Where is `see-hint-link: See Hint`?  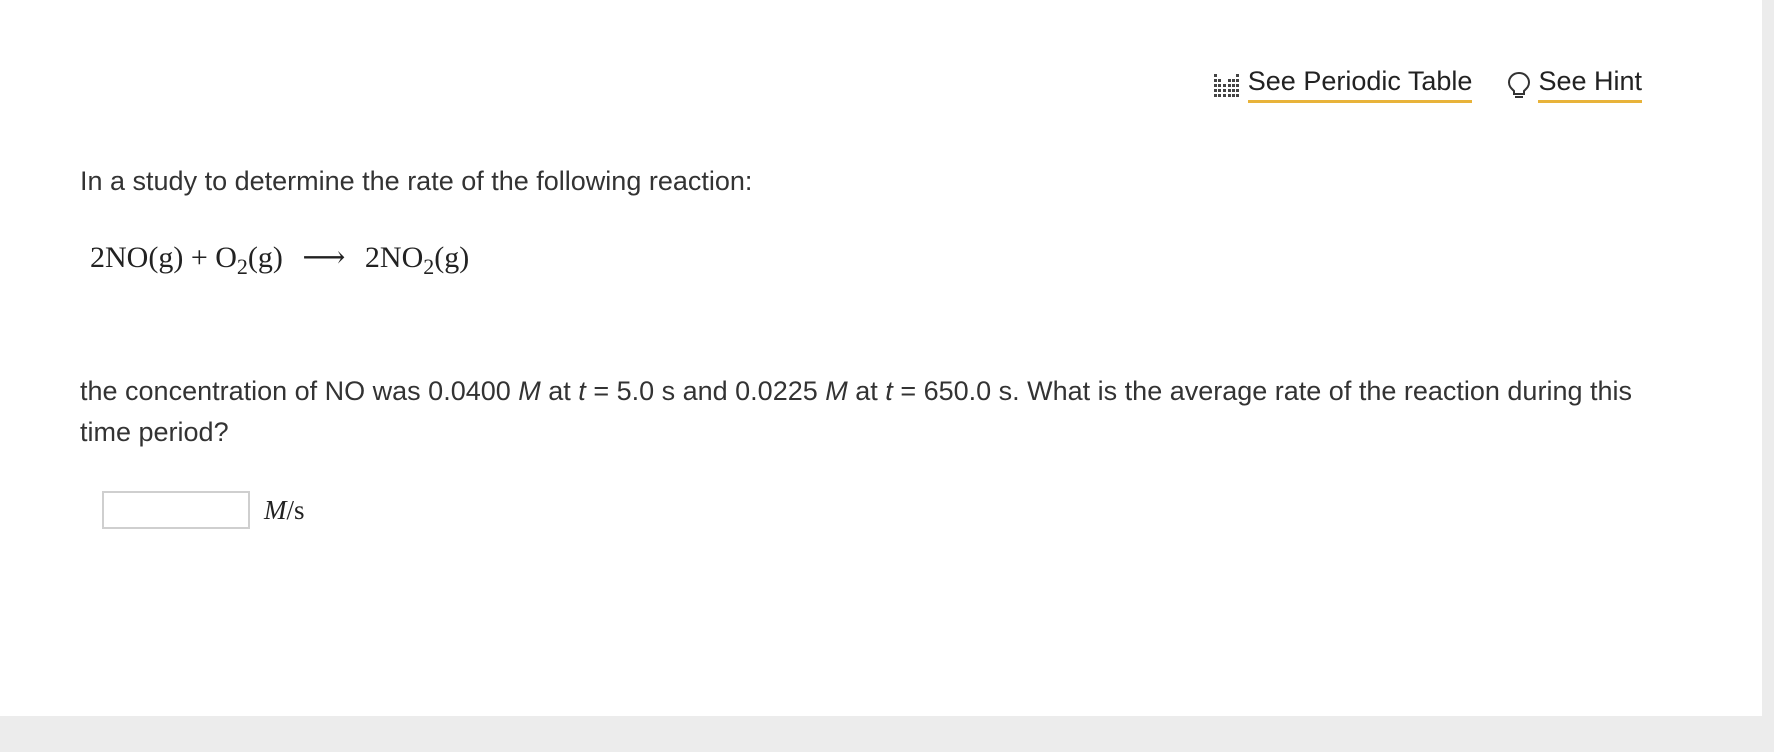
see-hint-link: See Hint is located at coordinates (1574, 84).